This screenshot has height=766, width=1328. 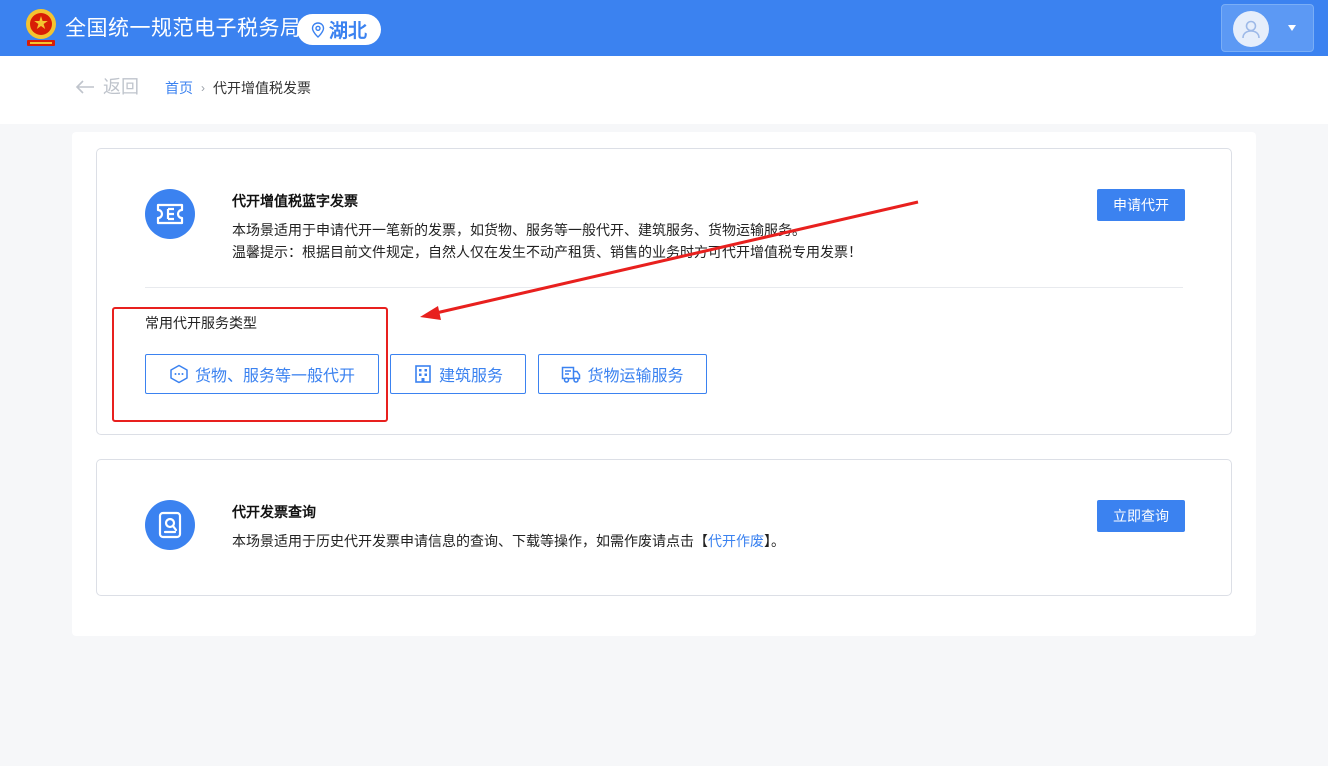 What do you see at coordinates (635, 376) in the screenshot?
I see `service-type-label: 货物运输服务` at bounding box center [635, 376].